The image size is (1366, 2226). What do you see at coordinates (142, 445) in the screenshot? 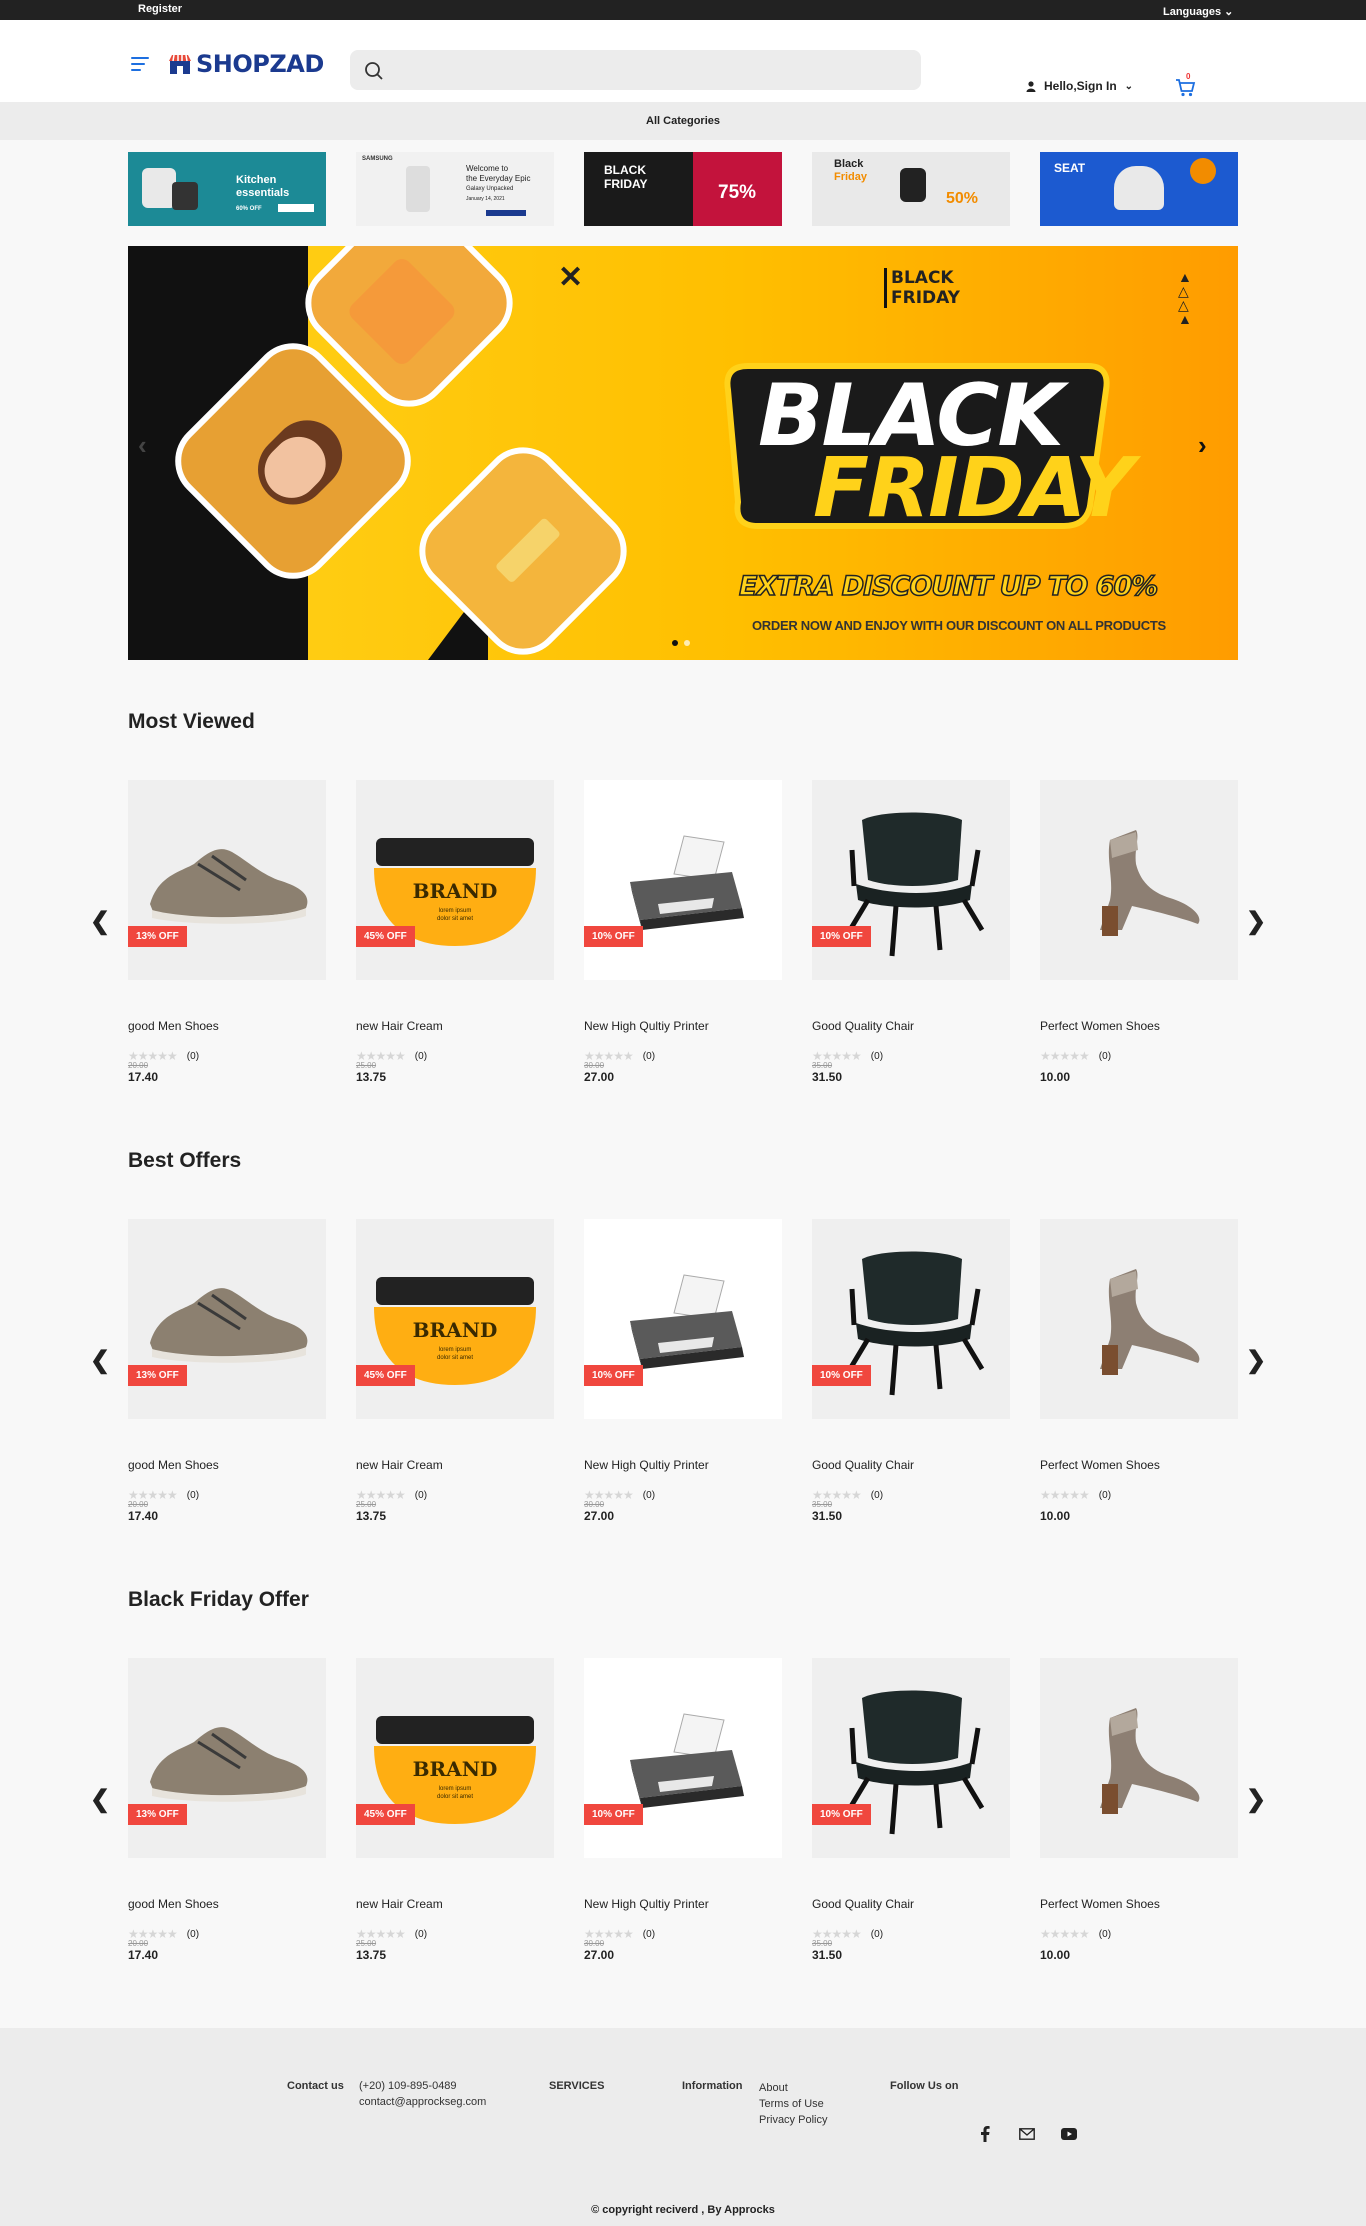
I see `hero-prev-arrow: ‹` at bounding box center [142, 445].